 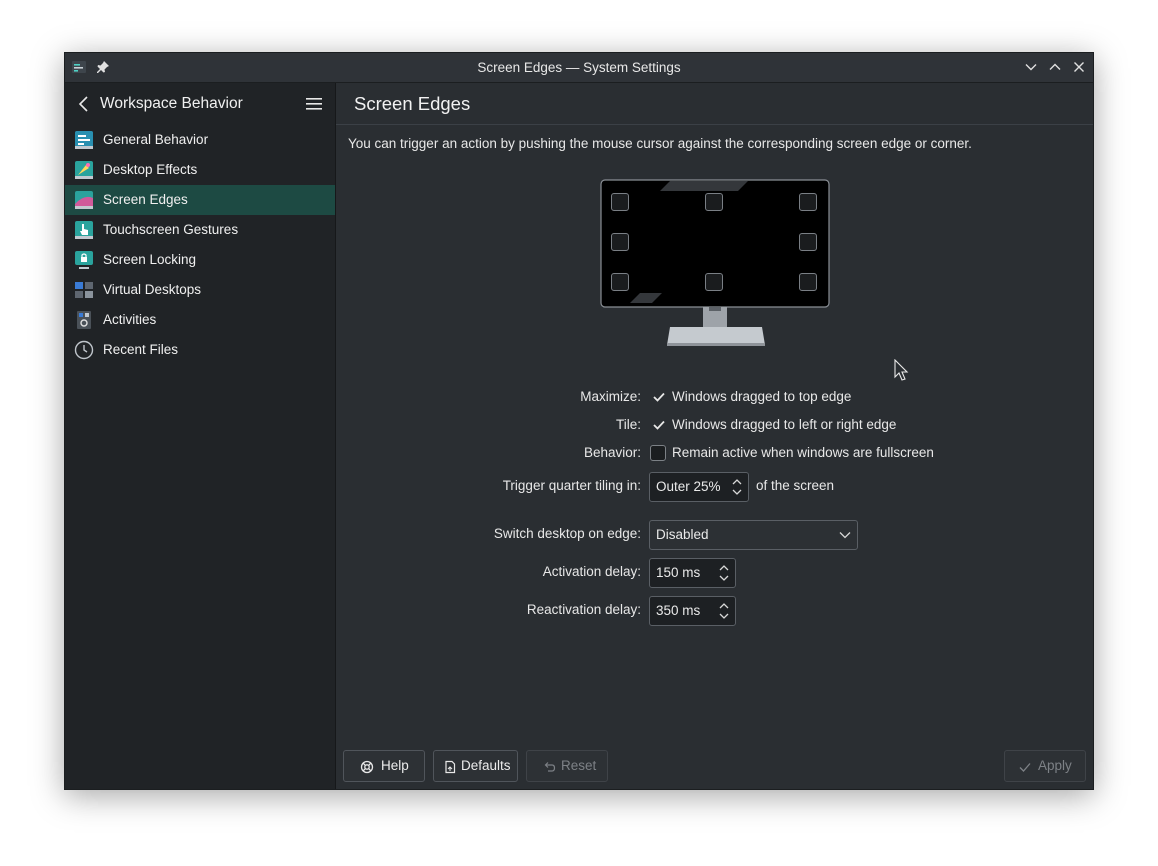 What do you see at coordinates (84, 170) in the screenshot?
I see `desktop-effects-icon` at bounding box center [84, 170].